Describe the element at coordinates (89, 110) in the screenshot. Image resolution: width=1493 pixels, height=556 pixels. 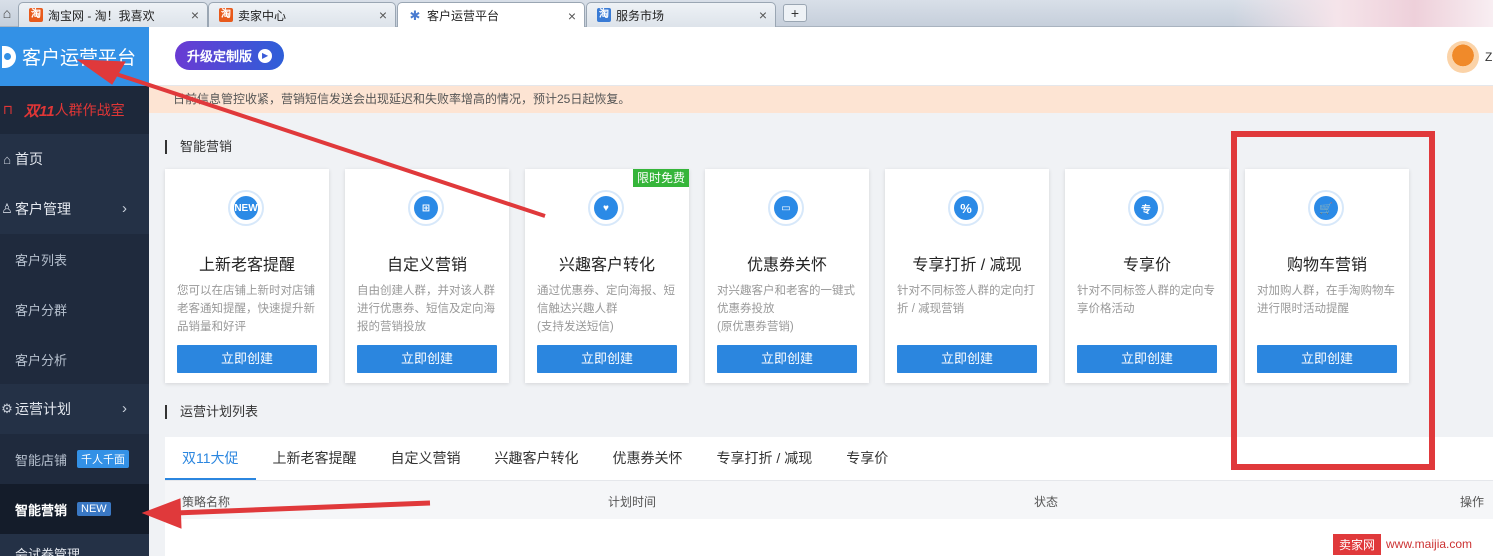
I see `war-room-label: 人群作战室` at that location.